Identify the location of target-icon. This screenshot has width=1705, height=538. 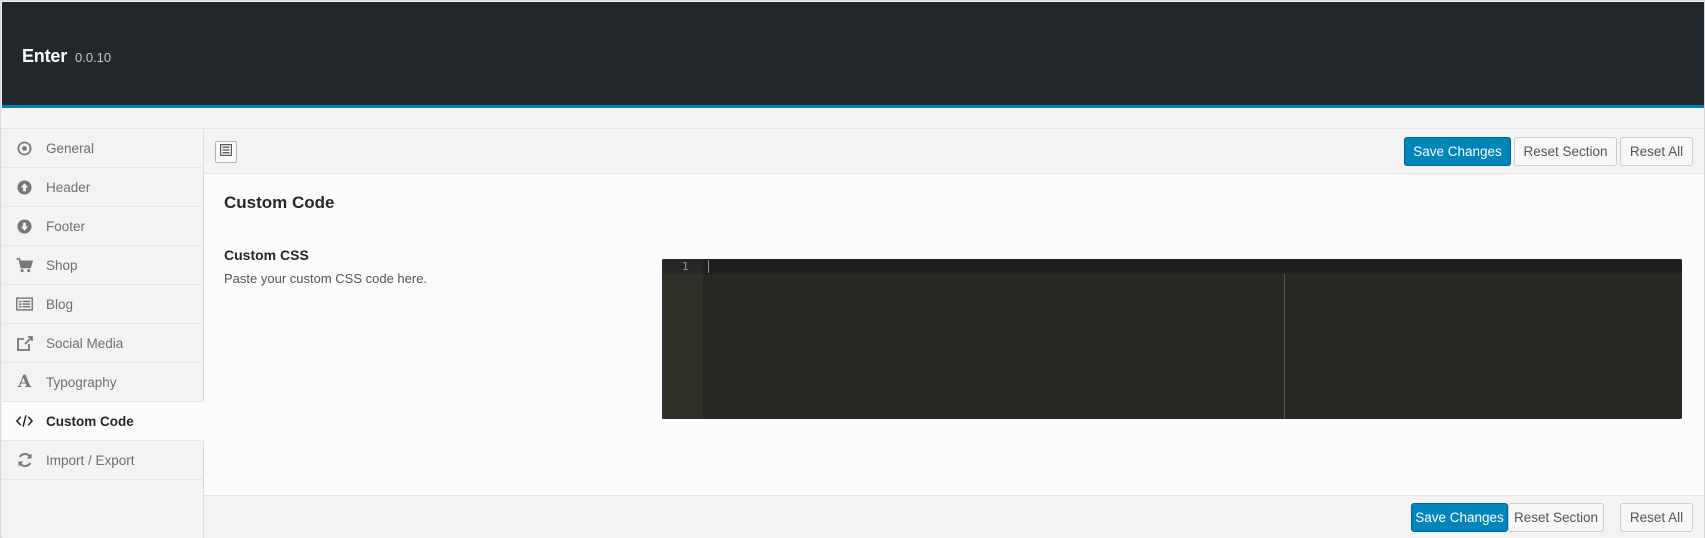
(24, 148).